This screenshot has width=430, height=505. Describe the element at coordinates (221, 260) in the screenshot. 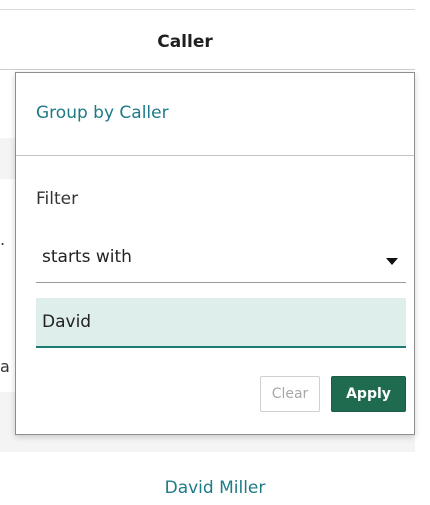

I see `filter-condition-select: starts with` at that location.